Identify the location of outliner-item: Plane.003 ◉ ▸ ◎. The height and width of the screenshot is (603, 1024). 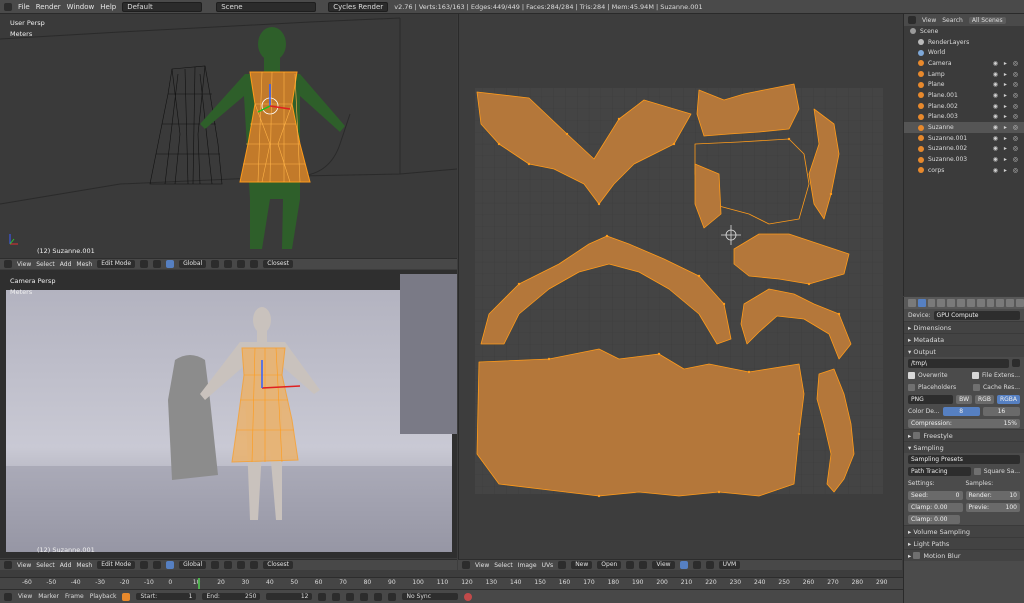
(964, 117).